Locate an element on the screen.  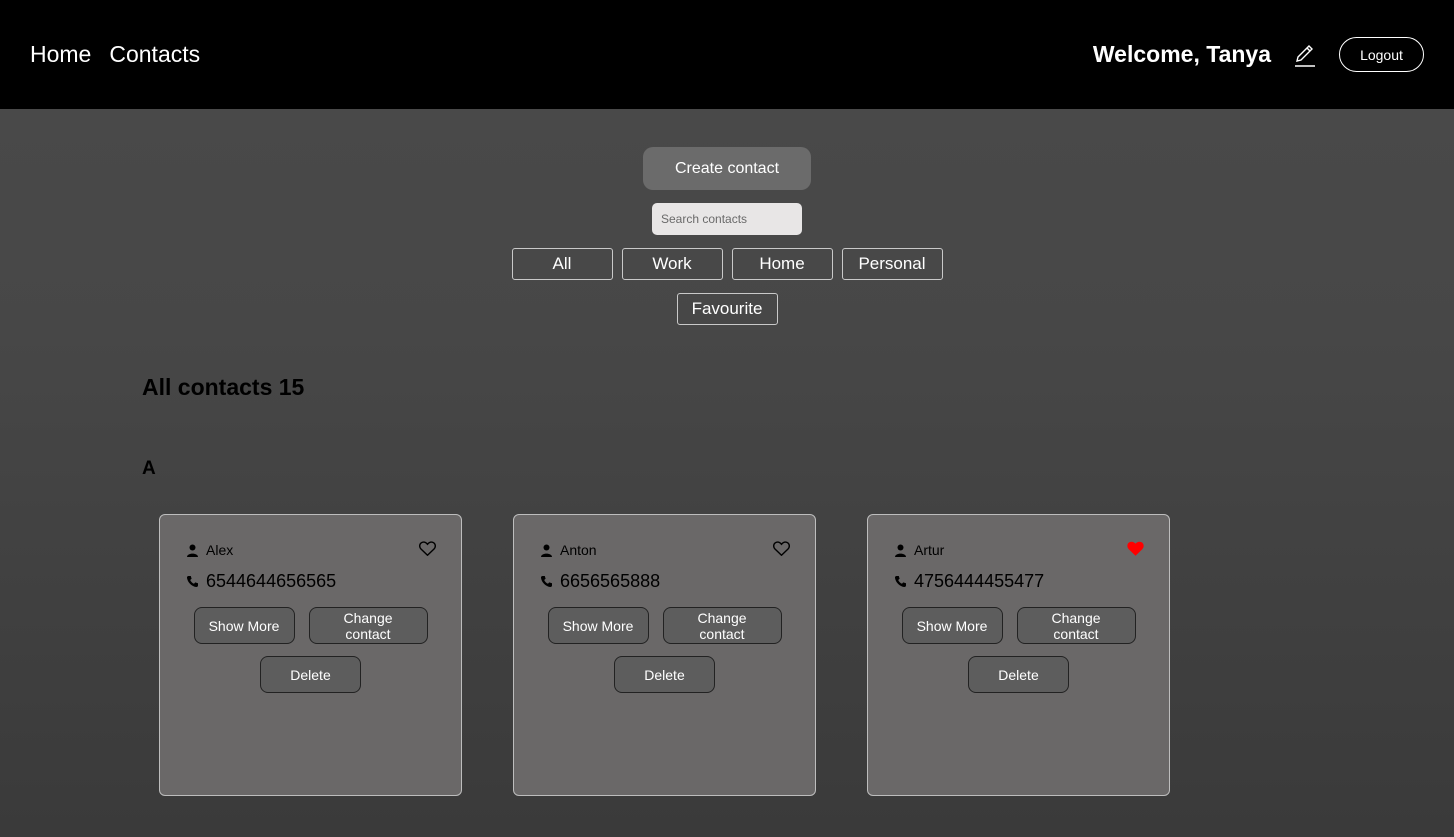
nav-home-link: Home is located at coordinates (60, 54).